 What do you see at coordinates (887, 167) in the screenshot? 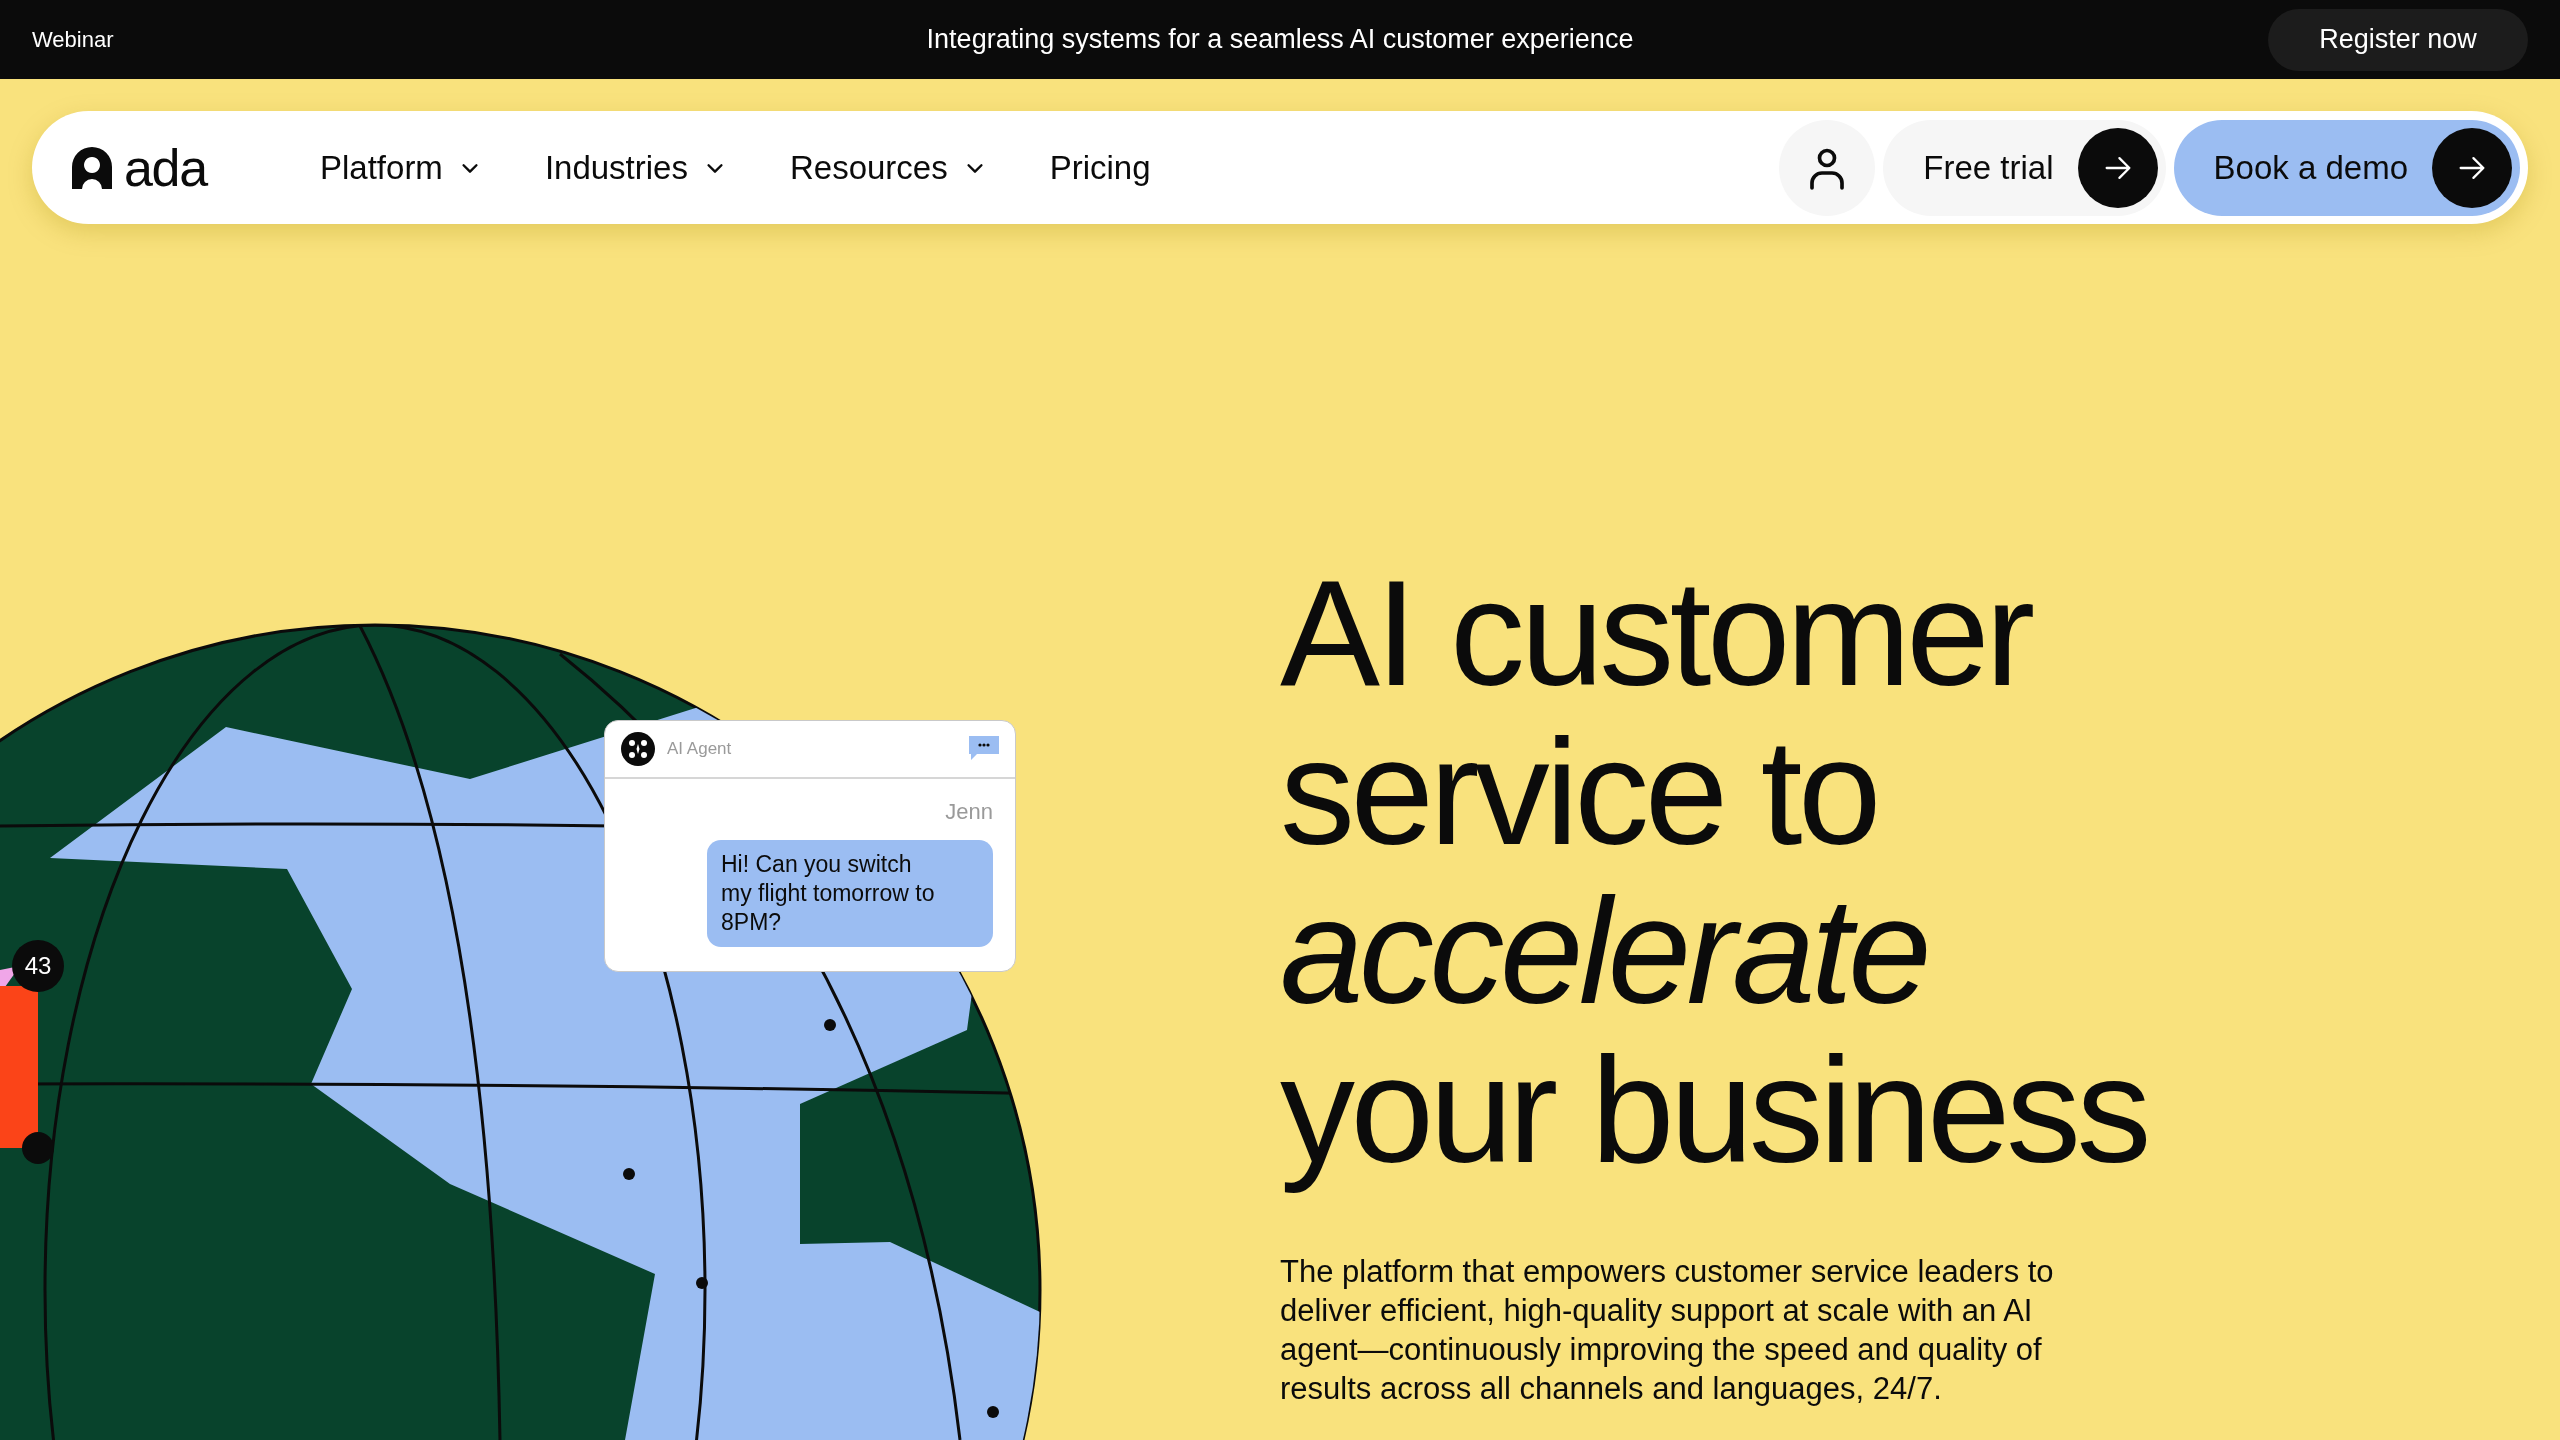
I see `nav-menu-item: Resources` at bounding box center [887, 167].